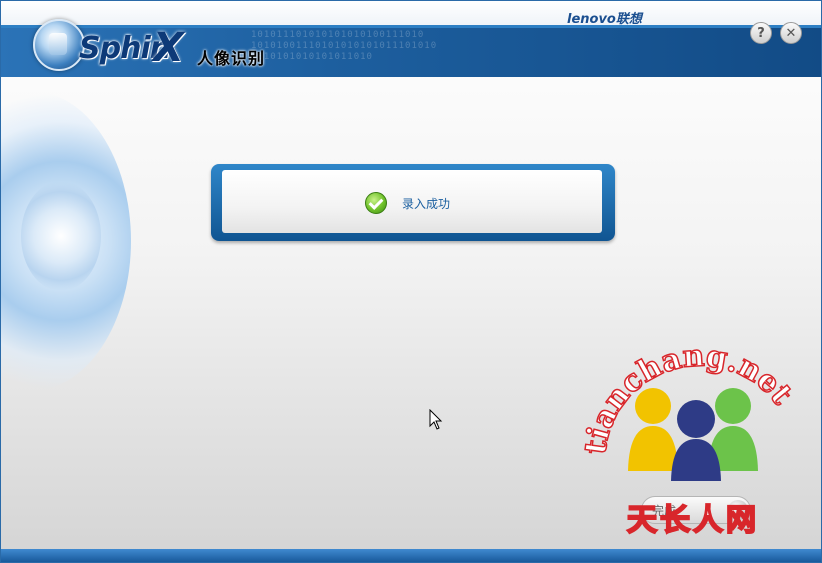  I want to click on binary-line: 101011101010101010100111010, so click(338, 35).